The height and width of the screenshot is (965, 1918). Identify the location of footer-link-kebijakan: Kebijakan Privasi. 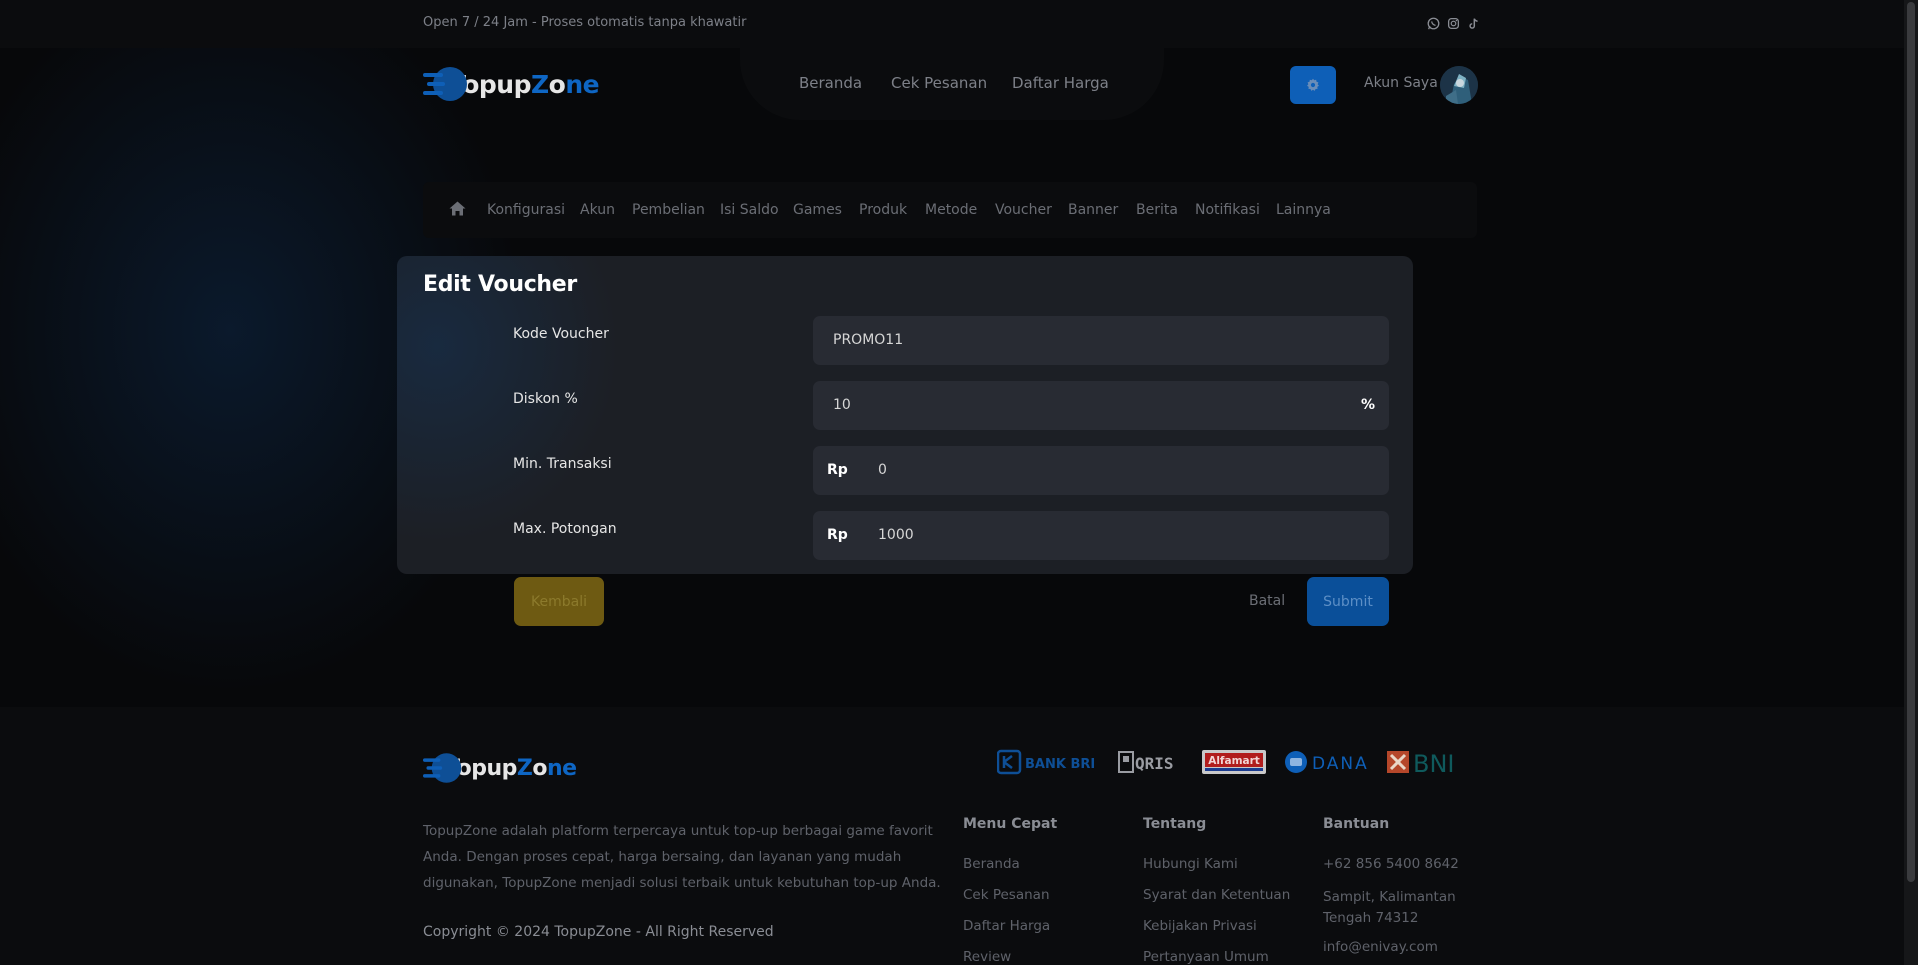
(1200, 926).